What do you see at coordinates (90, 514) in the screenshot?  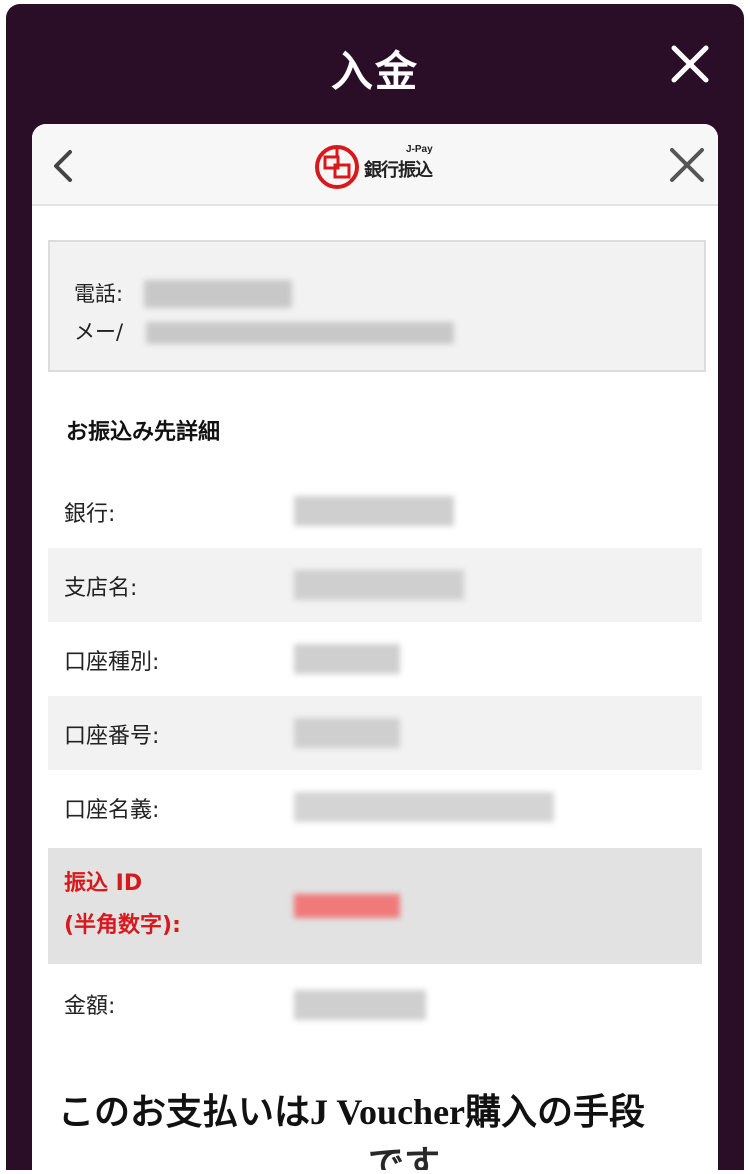 I see `row-label: 銀行:` at bounding box center [90, 514].